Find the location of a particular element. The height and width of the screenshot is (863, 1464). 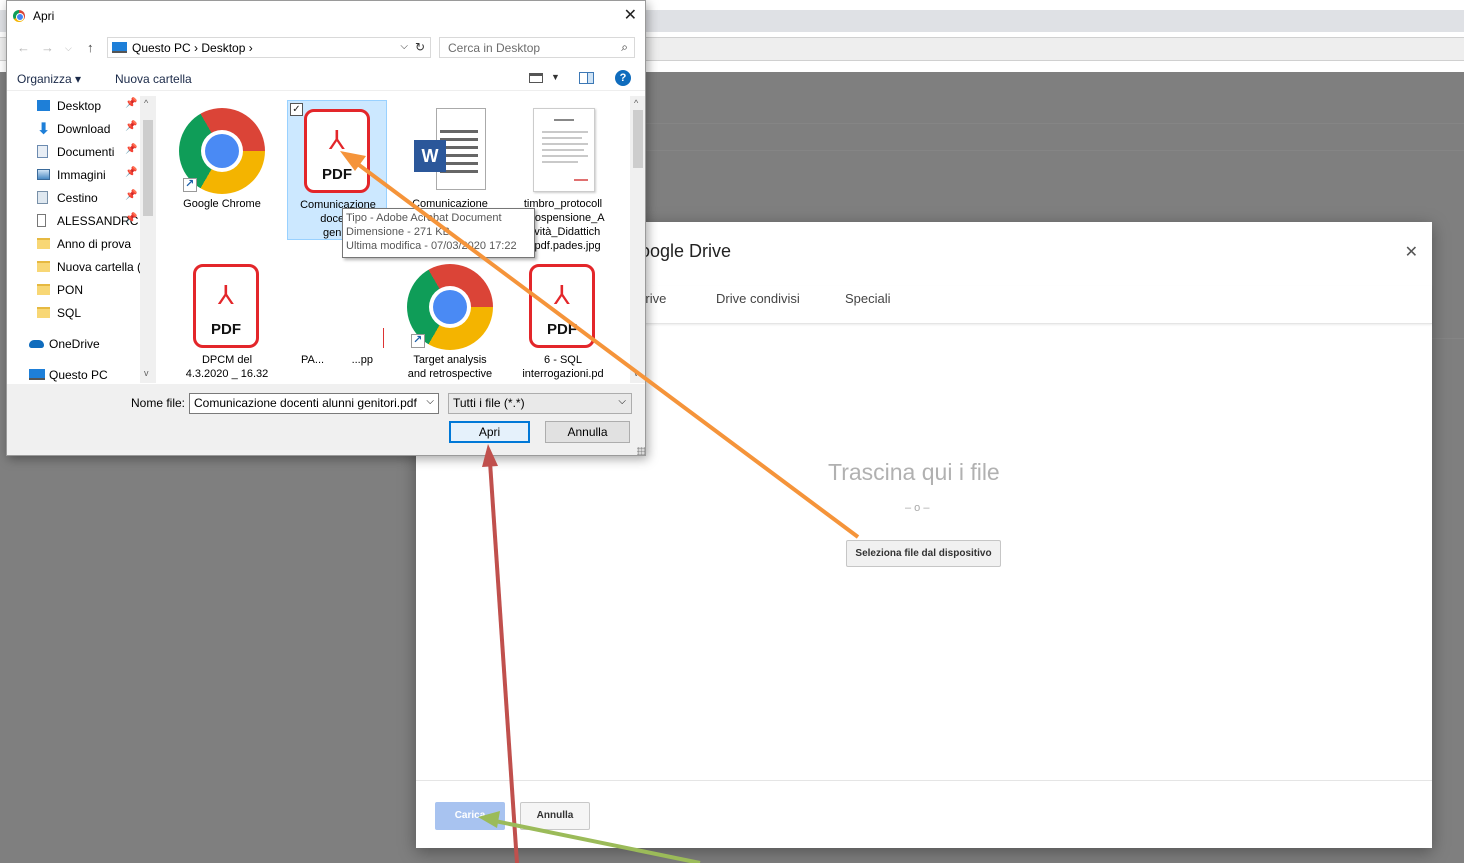

tab-shared-drives: Drive condivisi is located at coordinates (758, 298).